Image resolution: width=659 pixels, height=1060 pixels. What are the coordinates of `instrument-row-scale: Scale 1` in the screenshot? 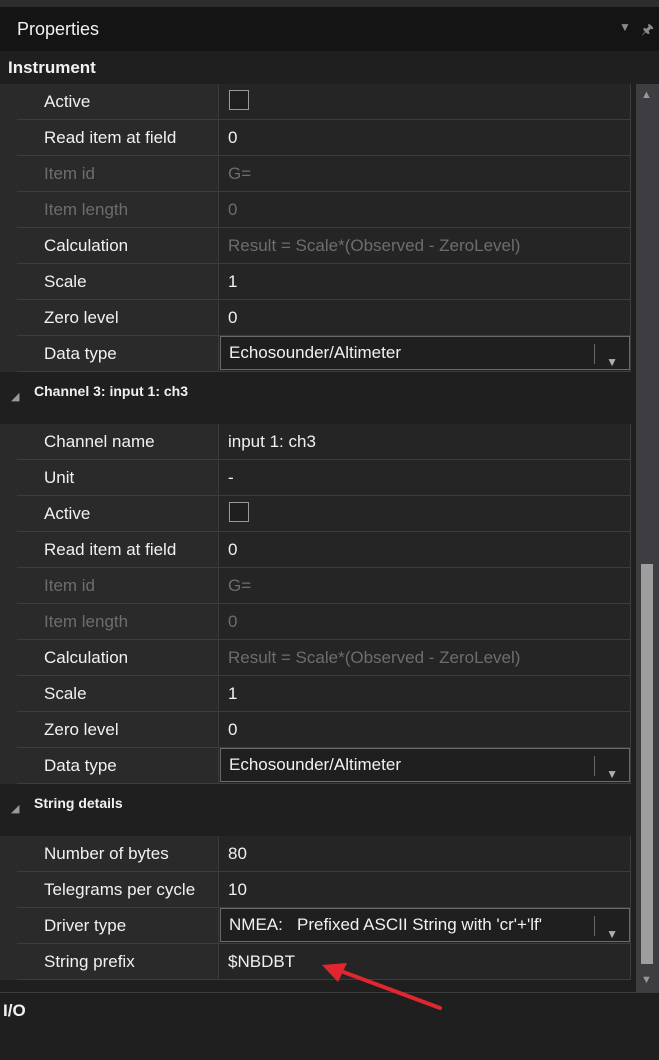 It's located at (318, 282).